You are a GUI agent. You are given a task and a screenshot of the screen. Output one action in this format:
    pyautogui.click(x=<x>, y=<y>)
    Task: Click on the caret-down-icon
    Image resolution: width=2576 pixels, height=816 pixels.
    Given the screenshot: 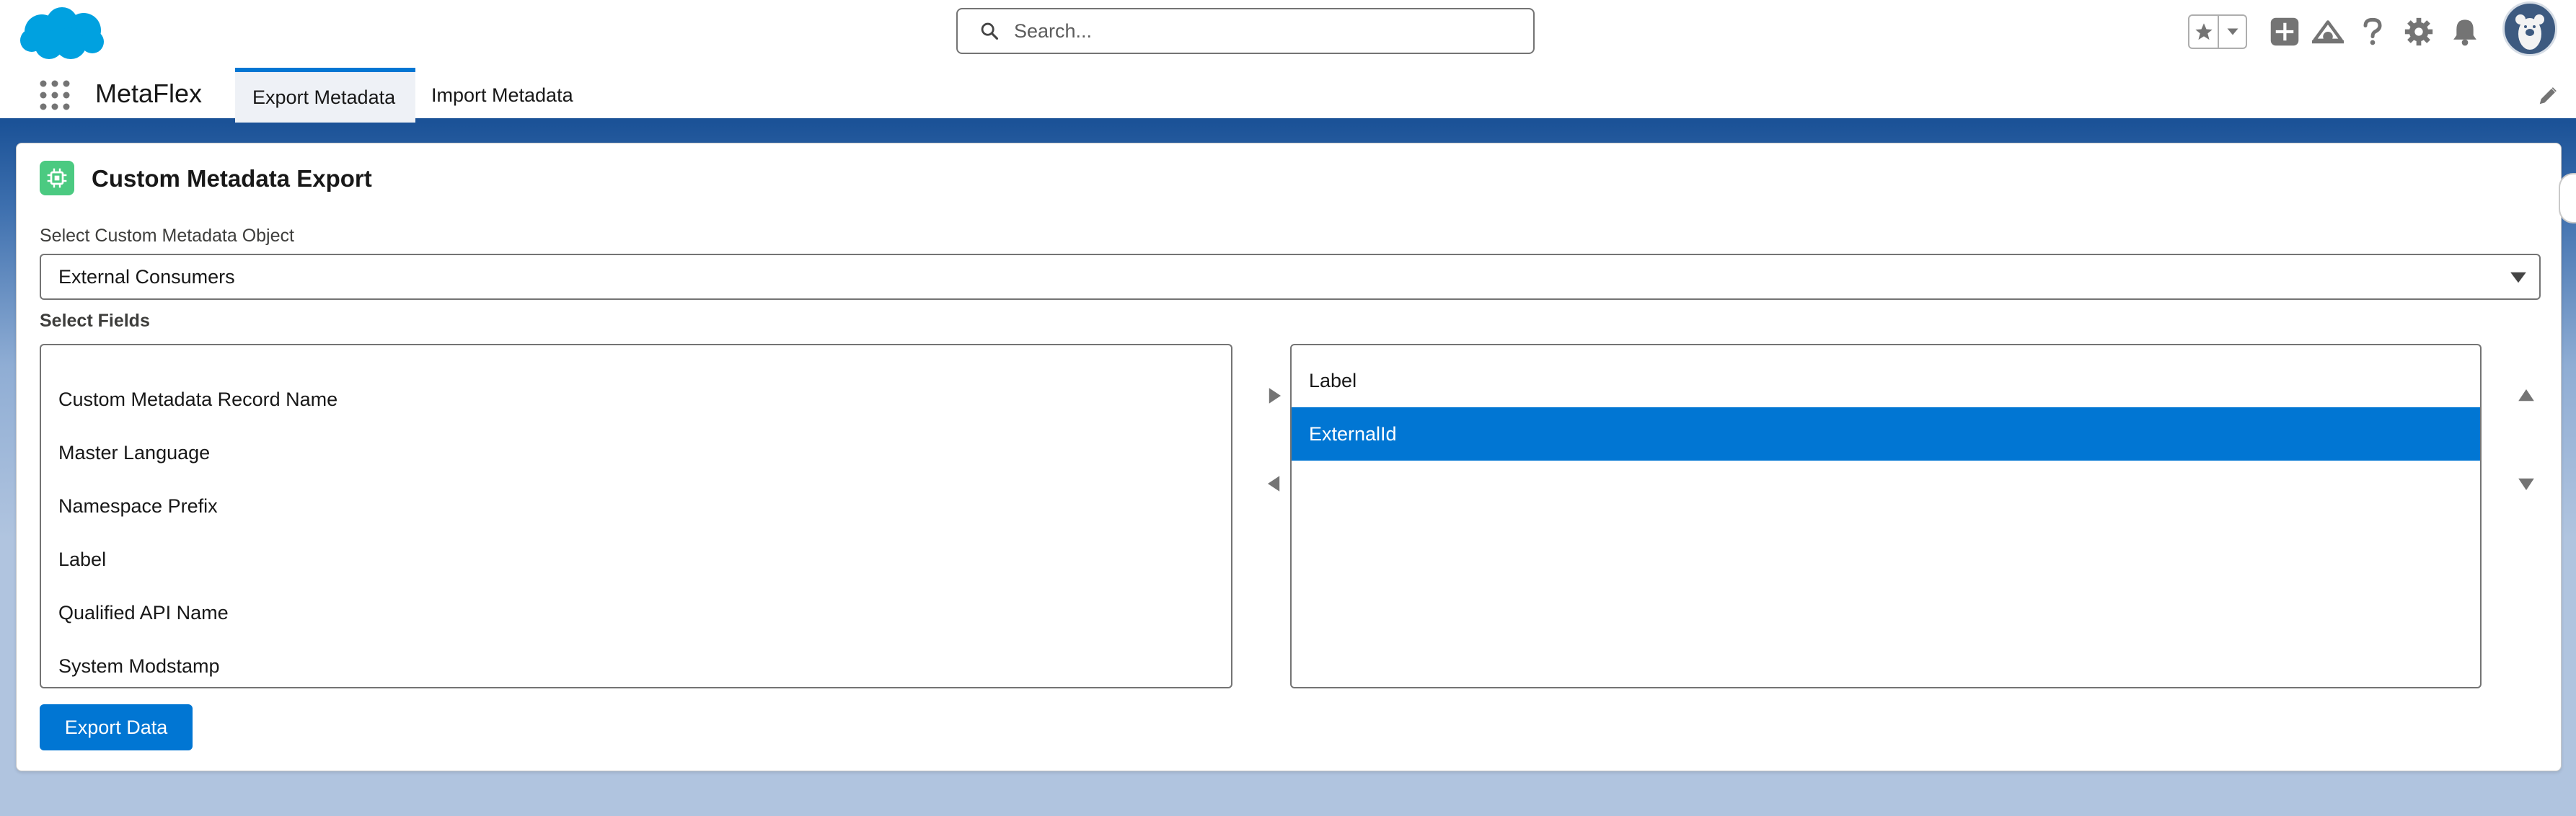 What is the action you would take?
    pyautogui.click(x=2526, y=484)
    